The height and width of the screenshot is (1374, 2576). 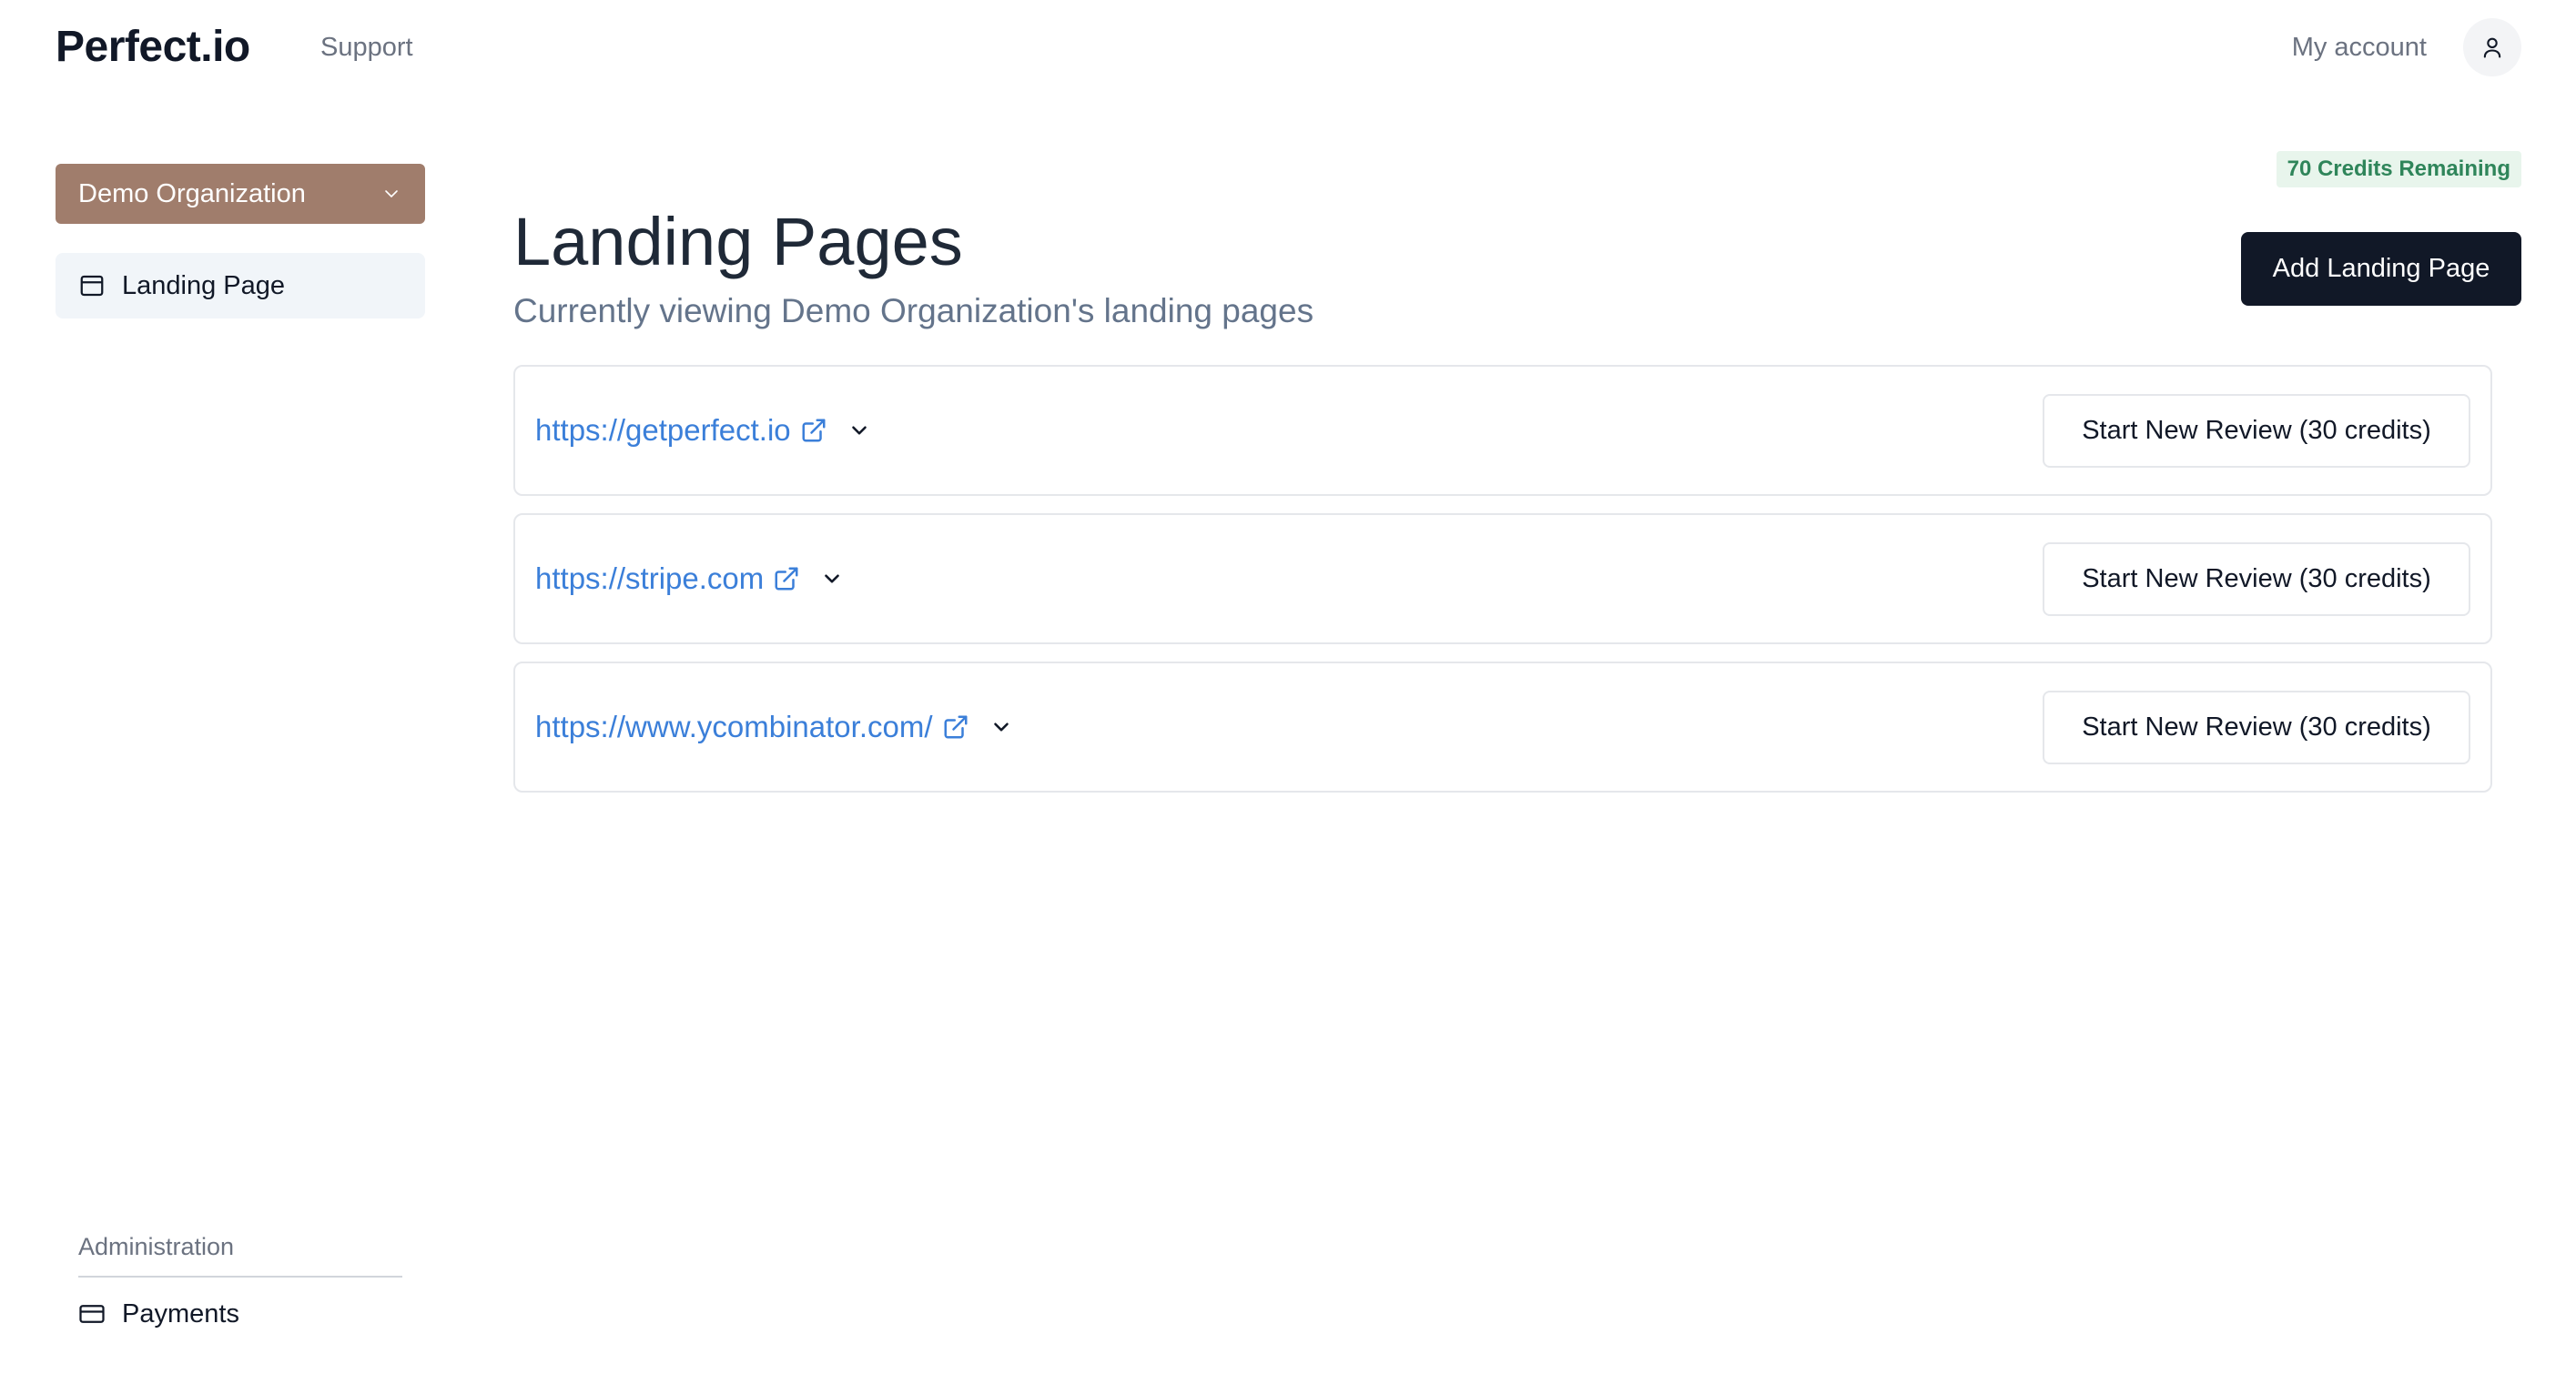 I want to click on credits-badge: 70 Credits Remaining, so click(x=2398, y=169).